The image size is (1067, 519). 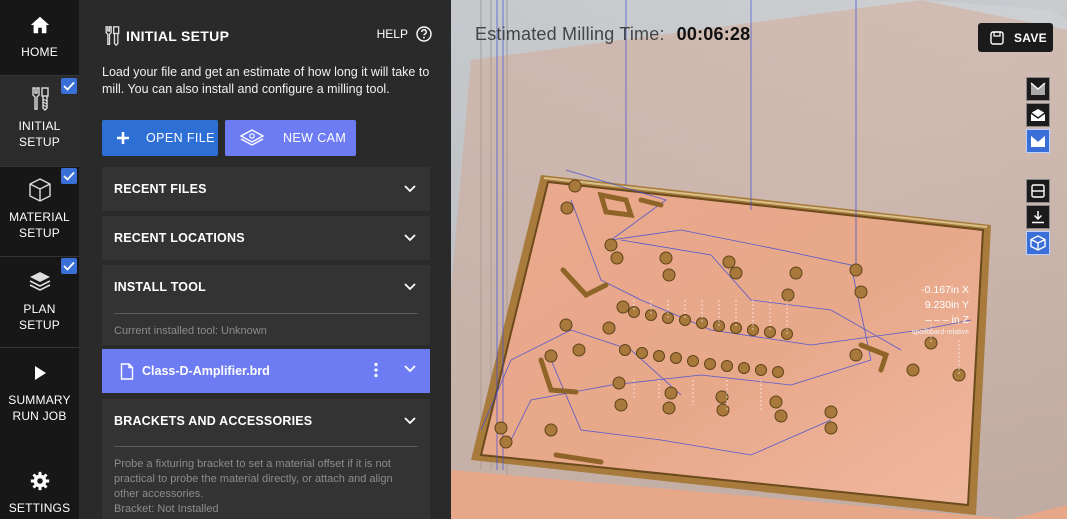 What do you see at coordinates (39, 233) in the screenshot?
I see `nav-material-label-2: SETUP` at bounding box center [39, 233].